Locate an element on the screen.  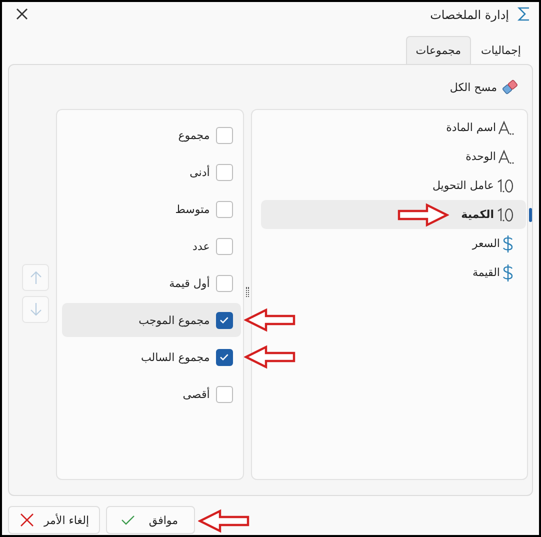
field-item: الوحدة is located at coordinates (393, 156).